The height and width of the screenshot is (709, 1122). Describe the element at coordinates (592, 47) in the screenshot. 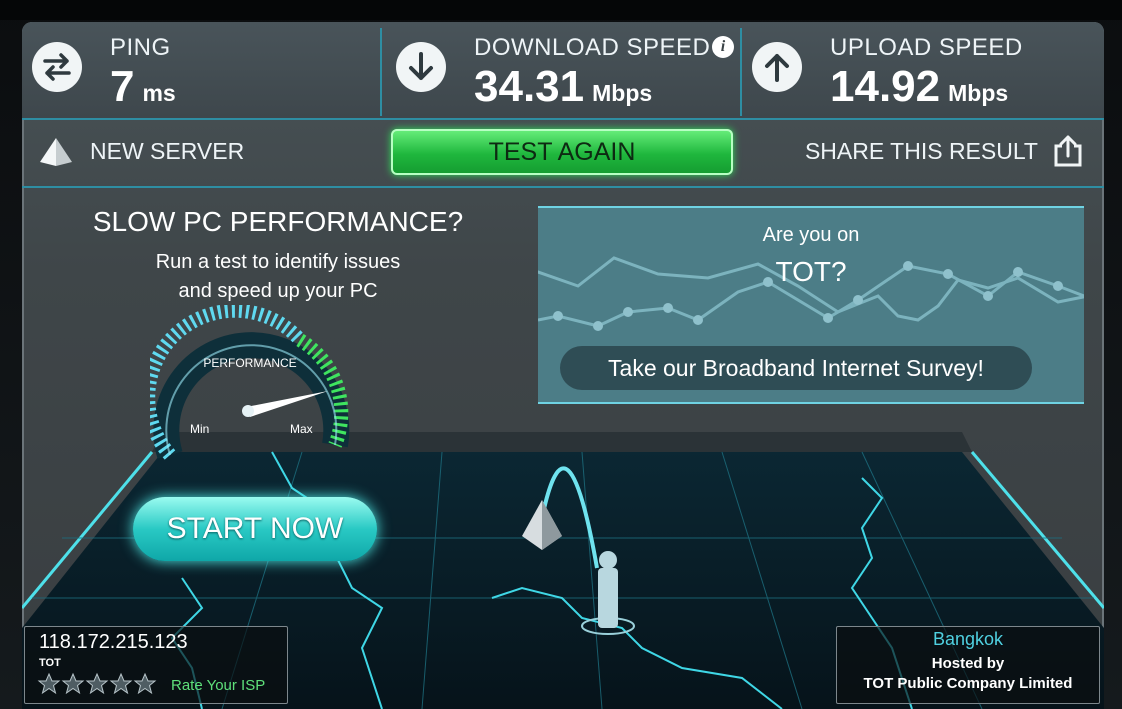

I see `download-label: DOWNLOAD SPEED` at that location.